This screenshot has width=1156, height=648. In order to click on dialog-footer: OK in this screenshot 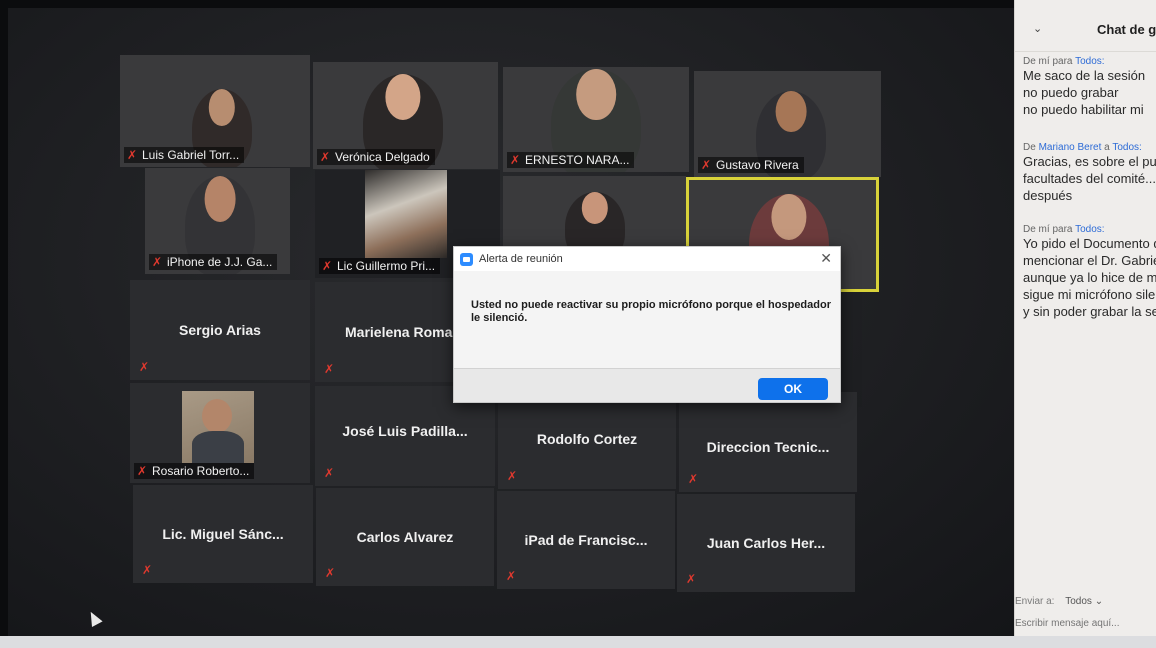, I will do `click(647, 385)`.